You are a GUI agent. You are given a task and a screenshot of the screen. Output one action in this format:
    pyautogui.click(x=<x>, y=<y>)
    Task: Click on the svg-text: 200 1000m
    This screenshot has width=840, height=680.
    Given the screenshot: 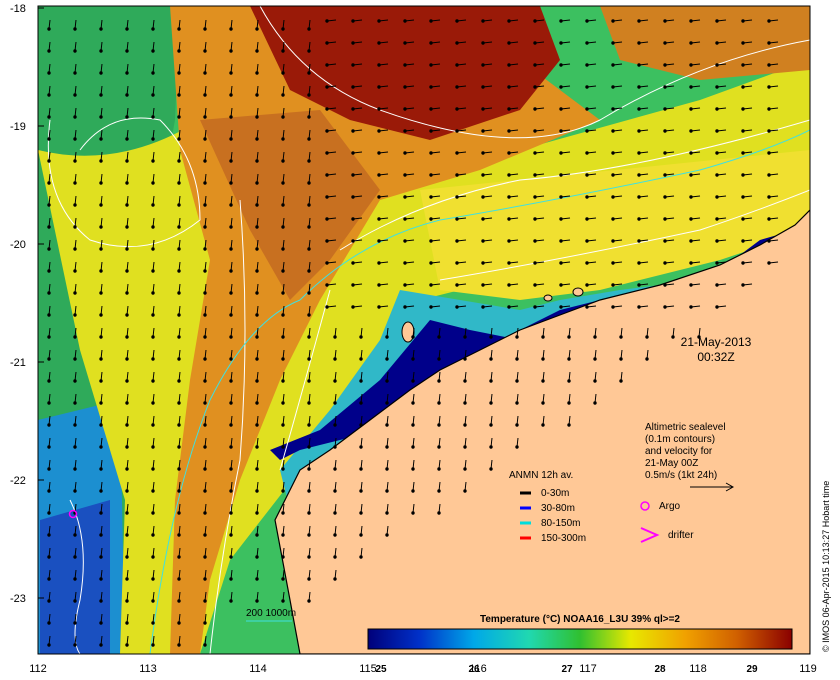 What is the action you would take?
    pyautogui.click(x=271, y=613)
    